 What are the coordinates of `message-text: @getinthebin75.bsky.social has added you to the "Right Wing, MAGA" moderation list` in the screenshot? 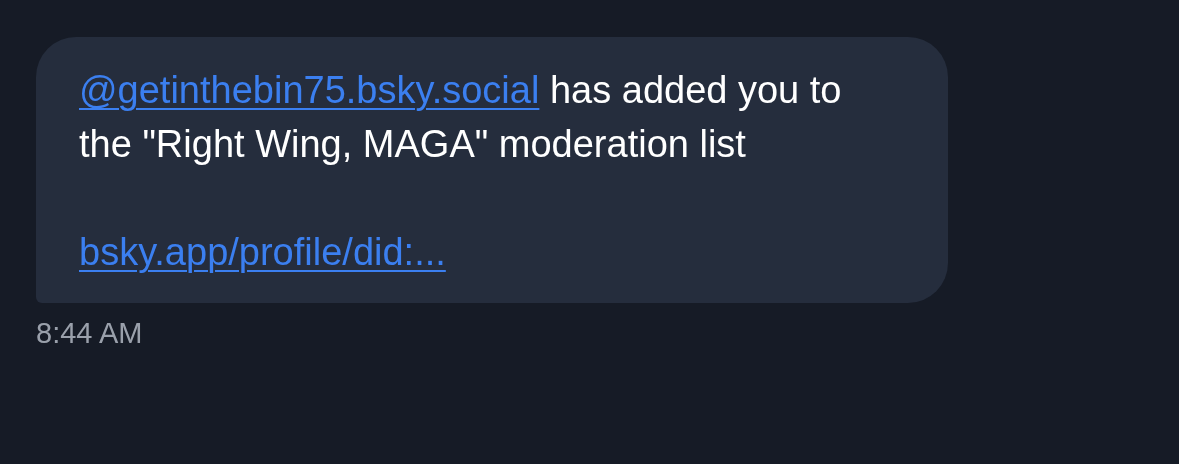 It's located at (461, 117).